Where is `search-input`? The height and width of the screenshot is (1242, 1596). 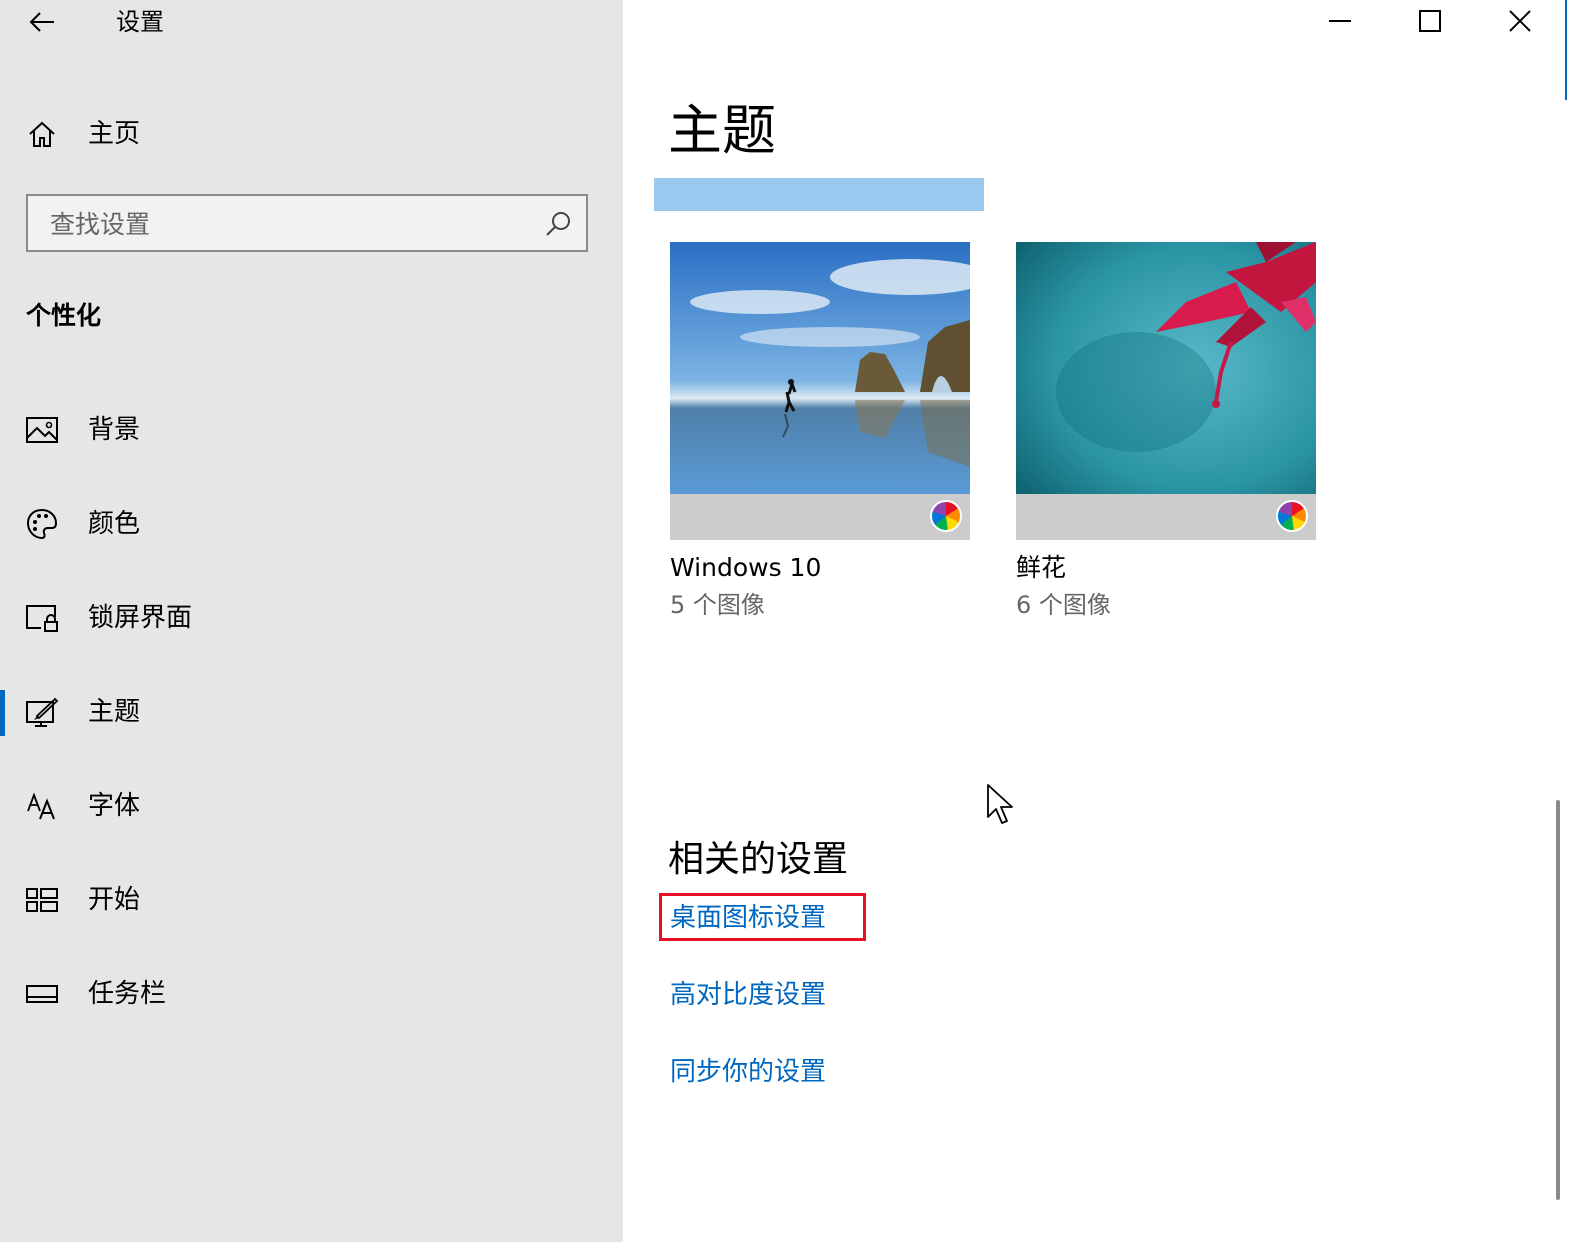
search-input is located at coordinates (300, 224).